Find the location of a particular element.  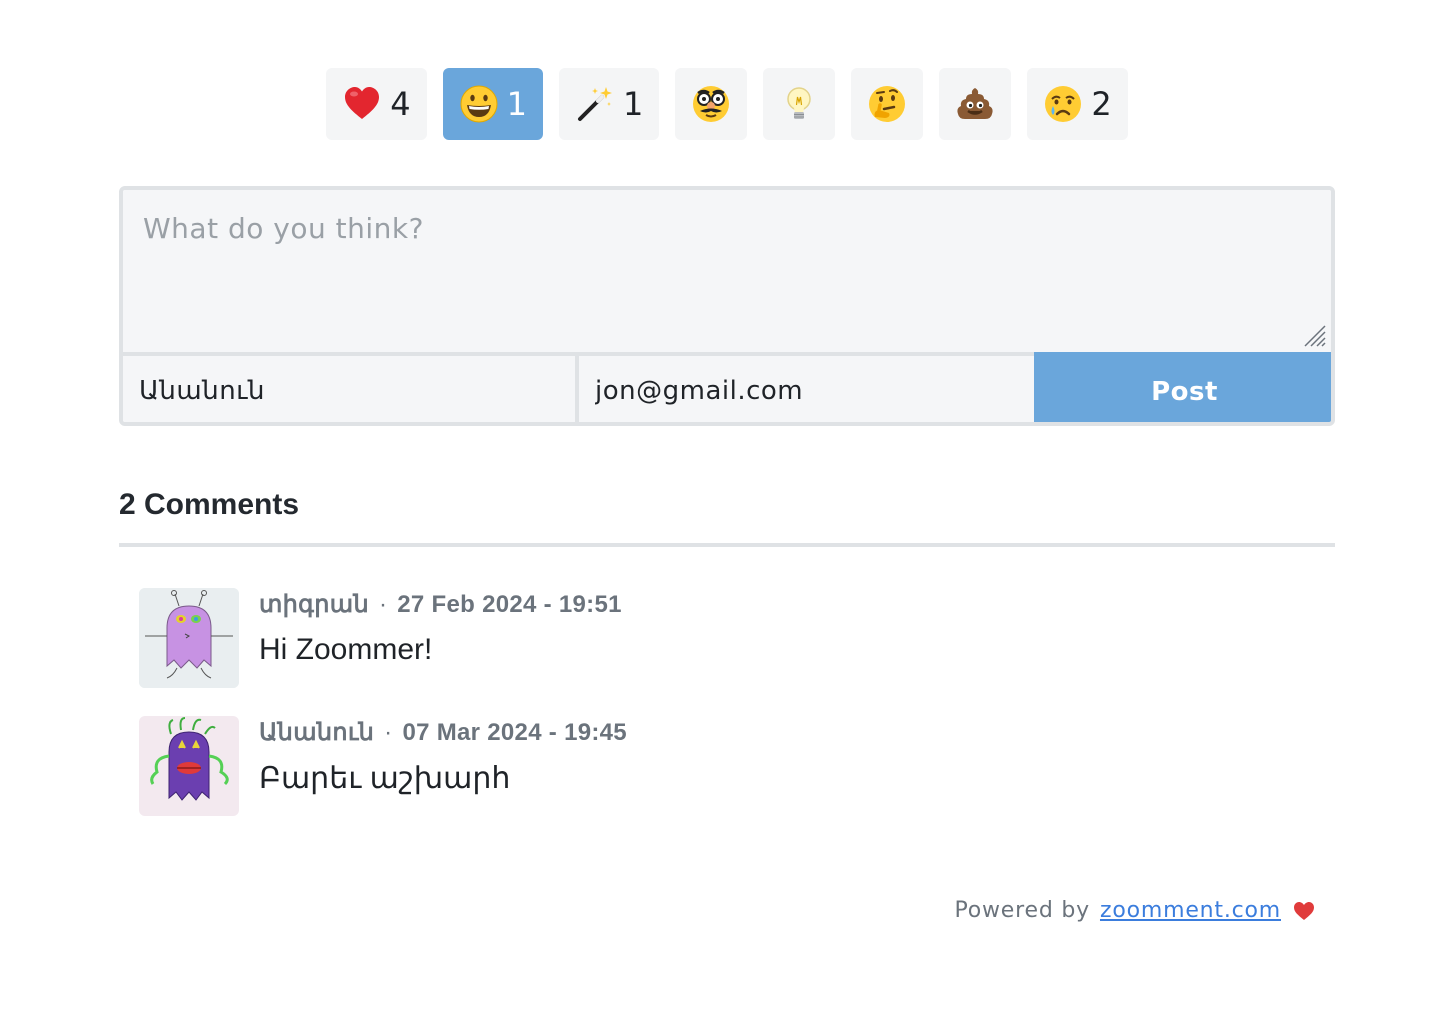

reaction-count: 4 is located at coordinates (400, 104).